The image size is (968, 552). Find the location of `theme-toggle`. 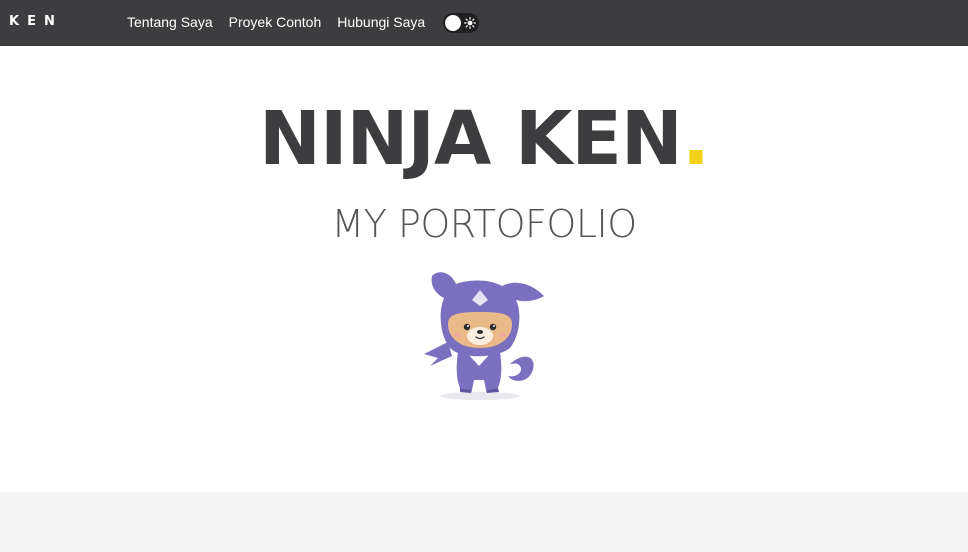

theme-toggle is located at coordinates (461, 23).